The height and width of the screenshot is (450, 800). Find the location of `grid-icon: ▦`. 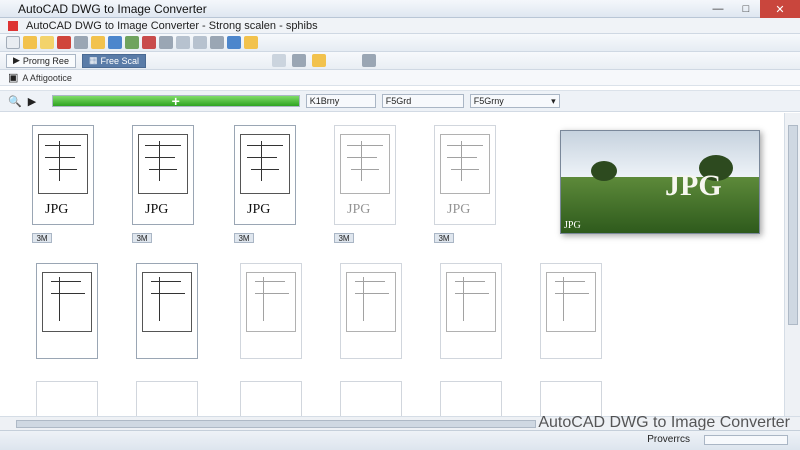

grid-icon: ▦ is located at coordinates (93, 60).